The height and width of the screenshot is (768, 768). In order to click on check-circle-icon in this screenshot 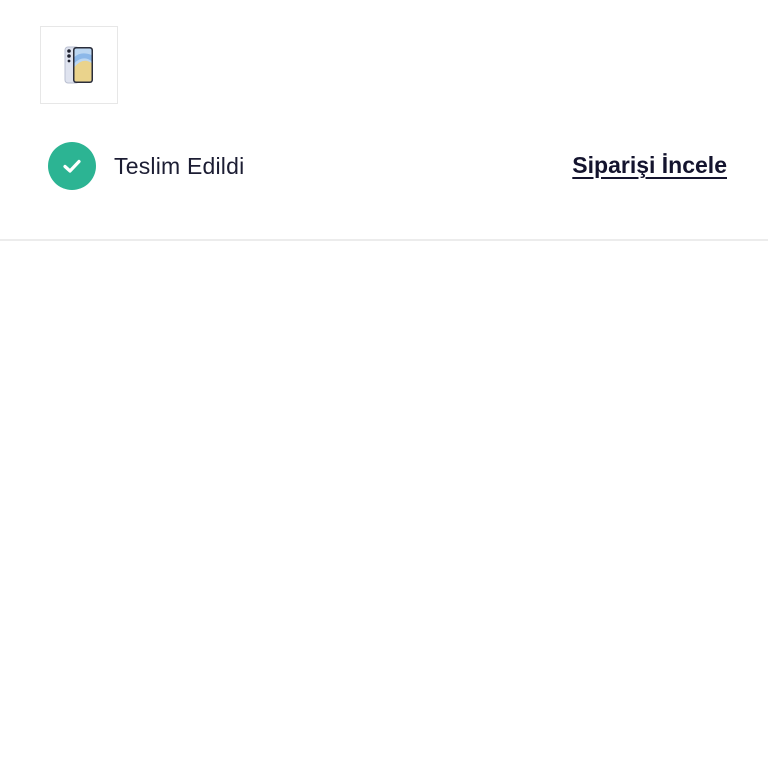, I will do `click(72, 166)`.